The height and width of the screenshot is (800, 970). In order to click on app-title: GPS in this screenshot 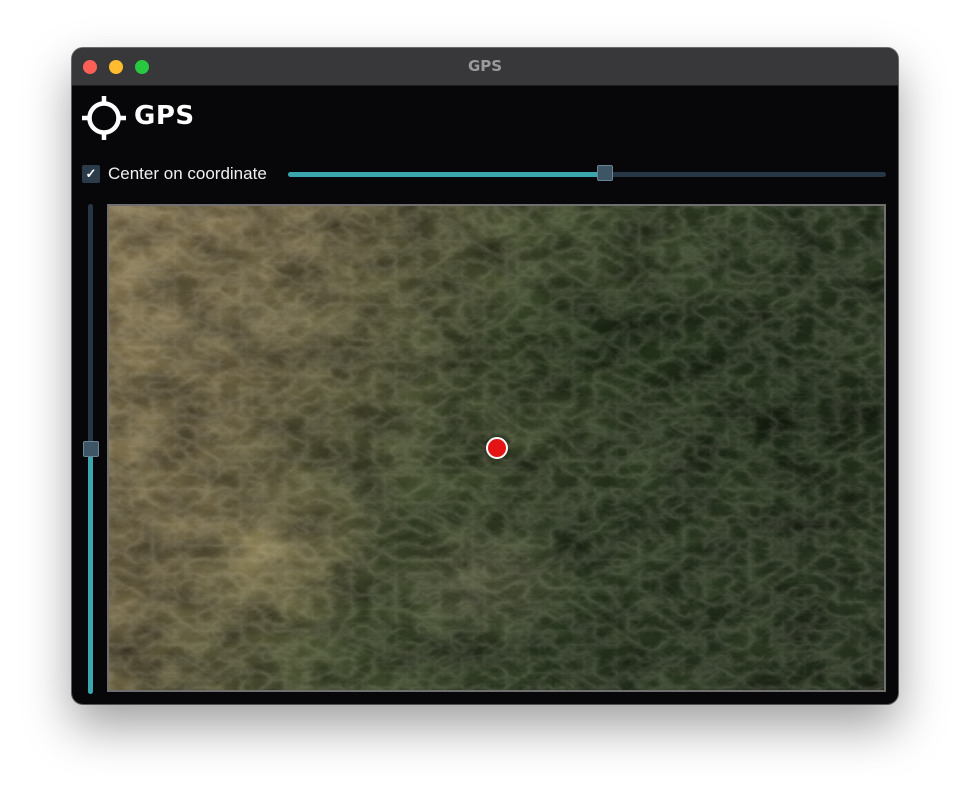, I will do `click(164, 116)`.